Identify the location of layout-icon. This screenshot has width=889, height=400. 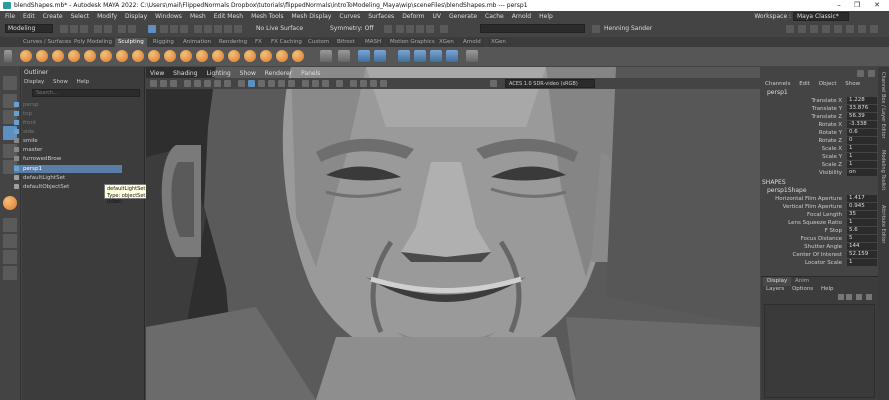
(862, 29).